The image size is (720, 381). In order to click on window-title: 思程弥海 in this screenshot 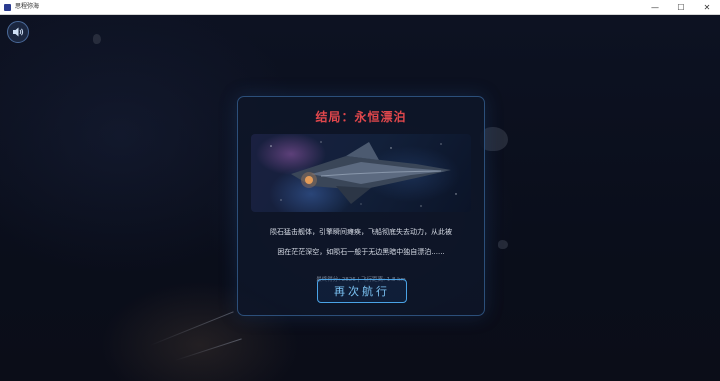, I will do `click(27, 6)`.